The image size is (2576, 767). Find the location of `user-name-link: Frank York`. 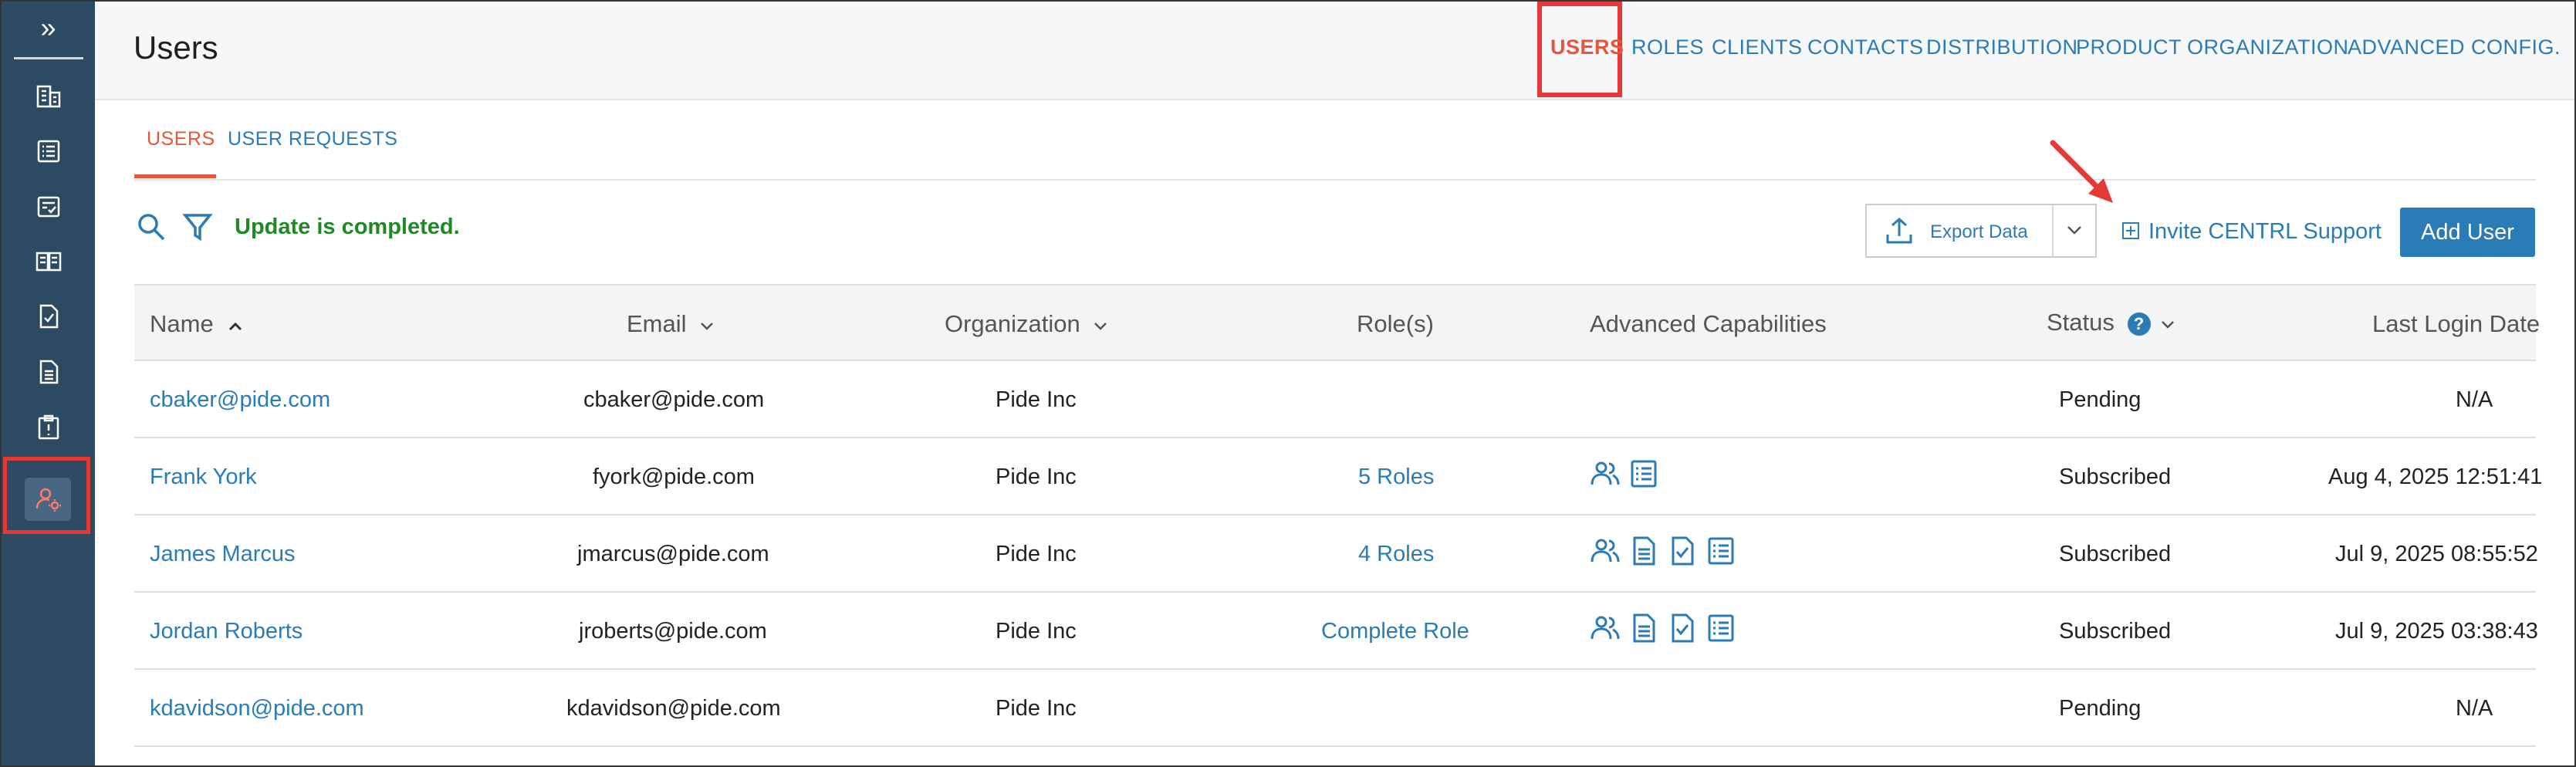

user-name-link: Frank York is located at coordinates (203, 477).